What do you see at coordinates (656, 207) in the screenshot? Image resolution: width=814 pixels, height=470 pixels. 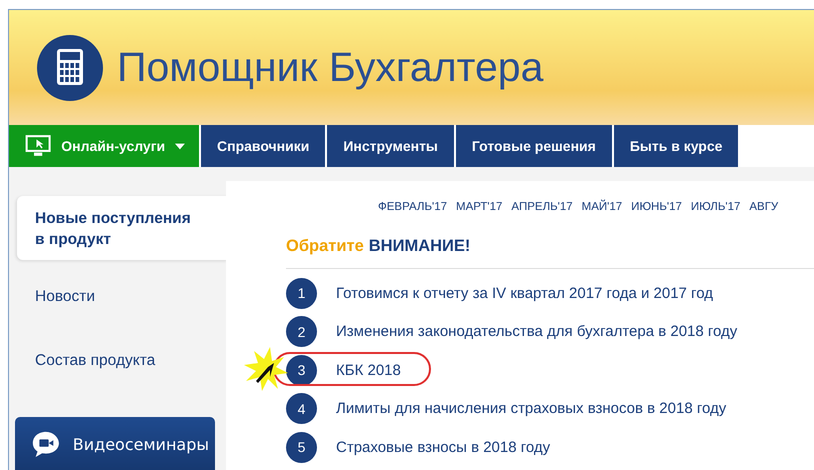 I see `month-link: ИЮНЬ'17` at bounding box center [656, 207].